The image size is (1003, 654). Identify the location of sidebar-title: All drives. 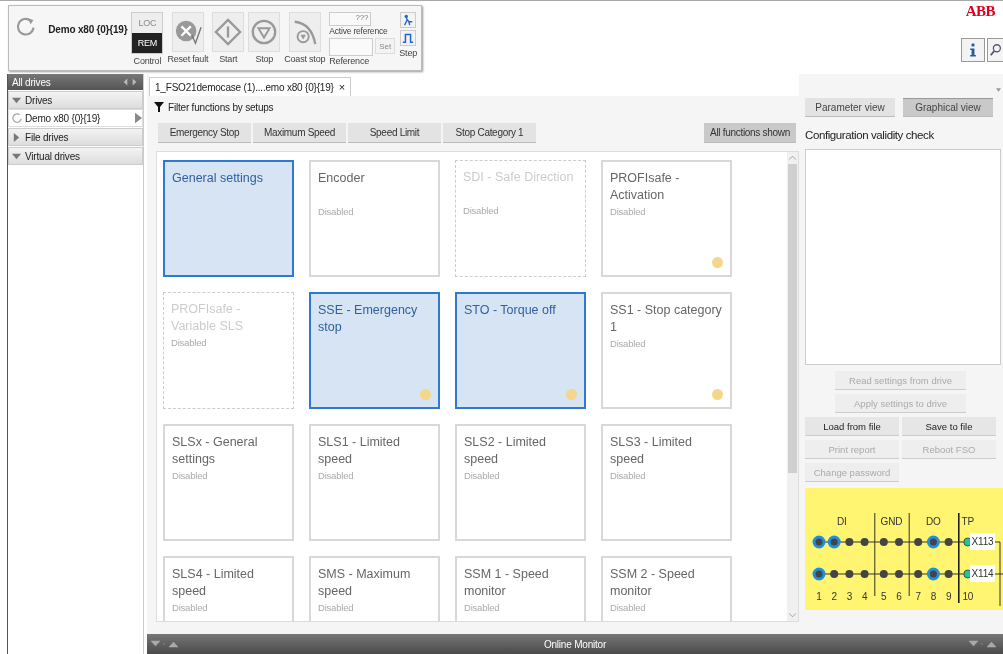
(31, 82).